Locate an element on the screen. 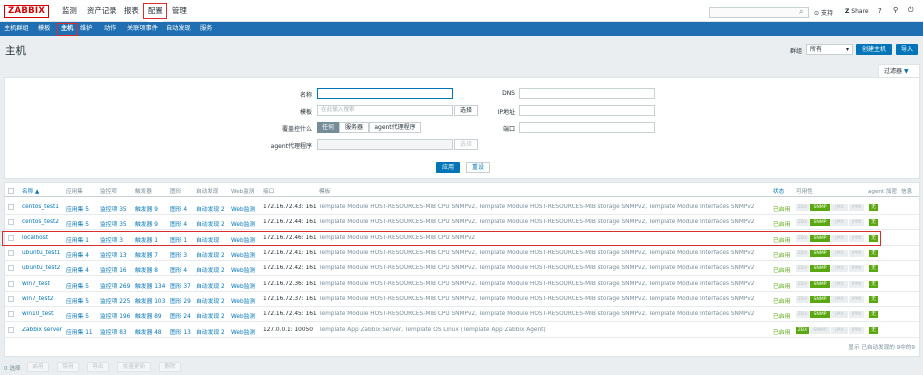 This screenshot has width=923, height=375. graphs-link: 图形 24 is located at coordinates (183, 315).